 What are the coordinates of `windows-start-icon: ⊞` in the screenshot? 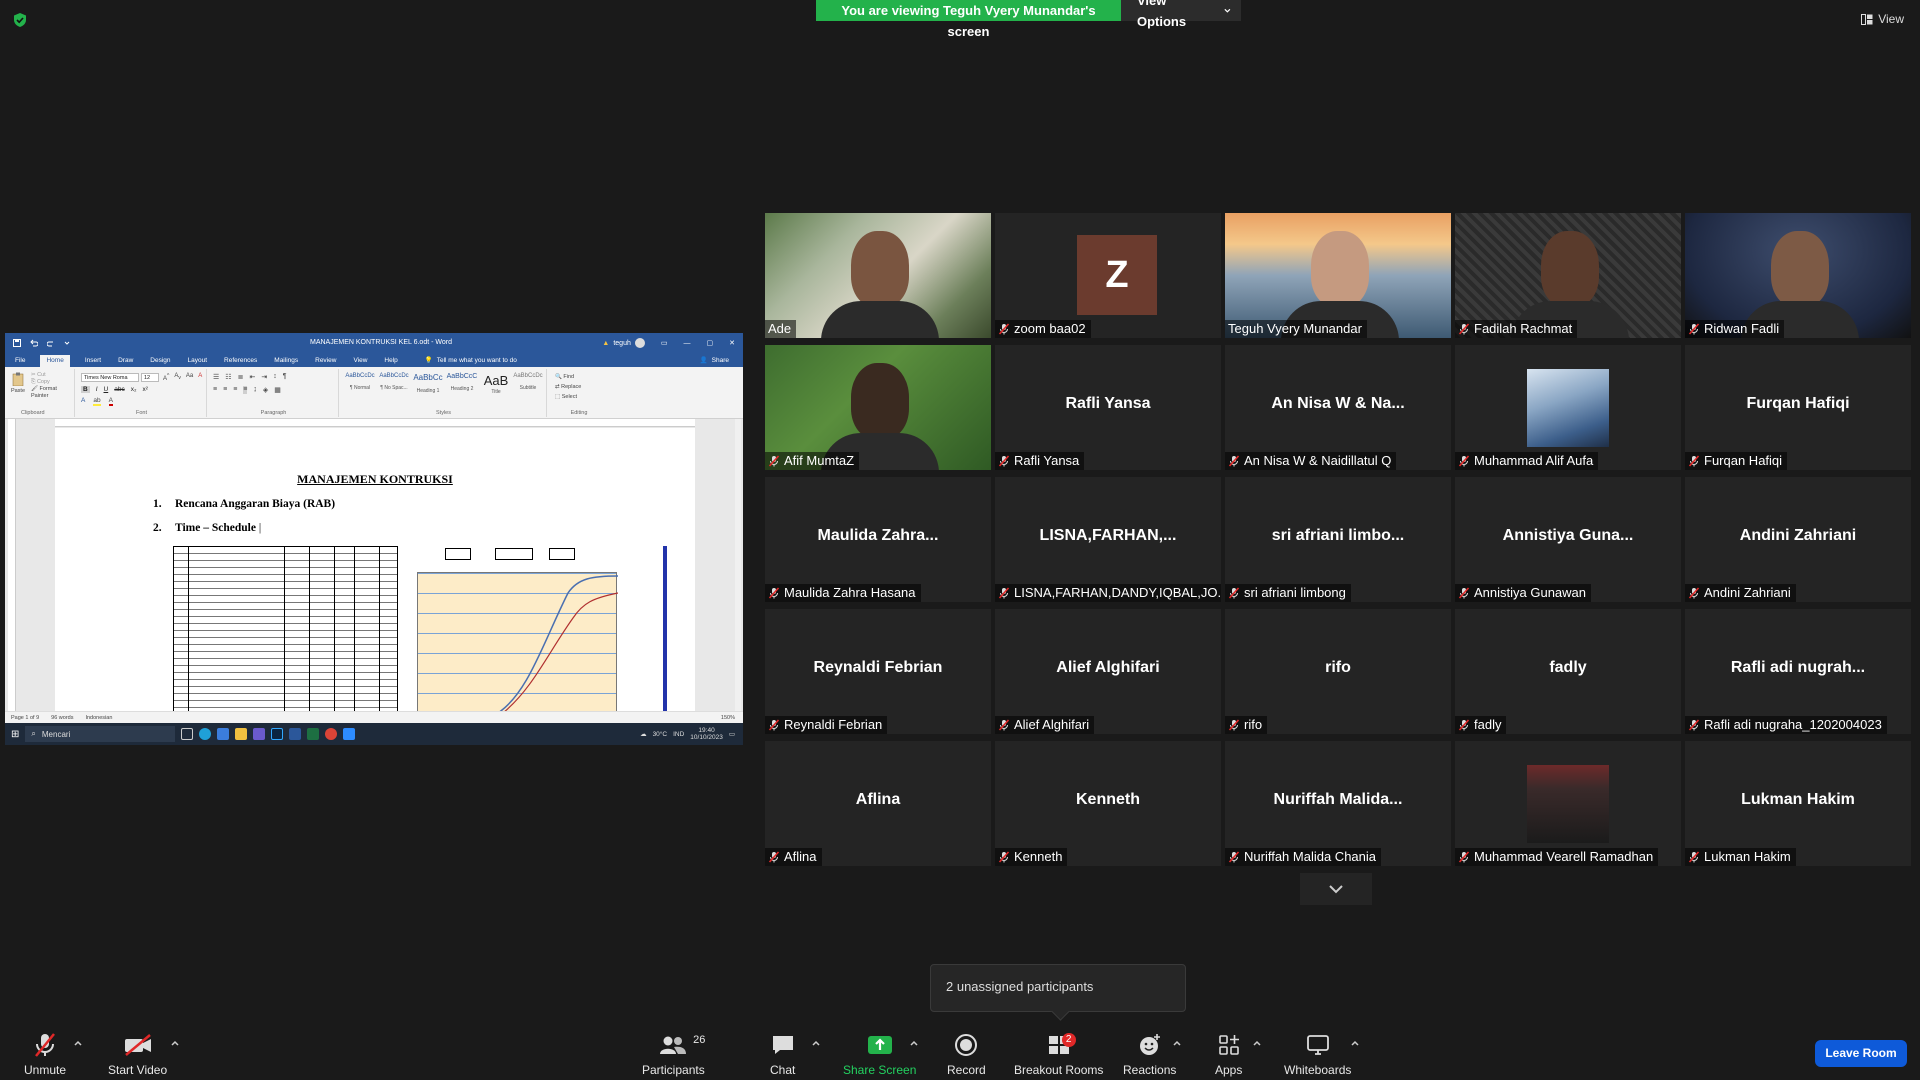 It's located at (15, 734).